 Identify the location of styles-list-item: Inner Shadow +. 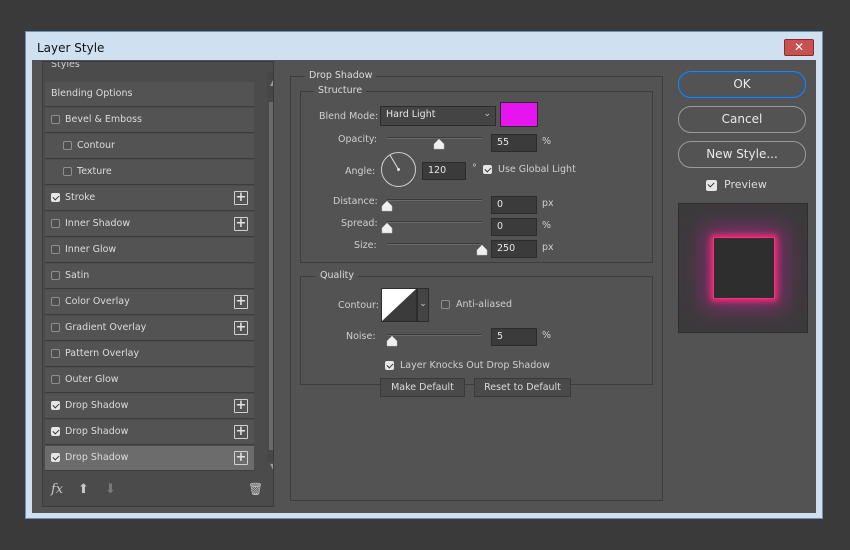
(149, 224).